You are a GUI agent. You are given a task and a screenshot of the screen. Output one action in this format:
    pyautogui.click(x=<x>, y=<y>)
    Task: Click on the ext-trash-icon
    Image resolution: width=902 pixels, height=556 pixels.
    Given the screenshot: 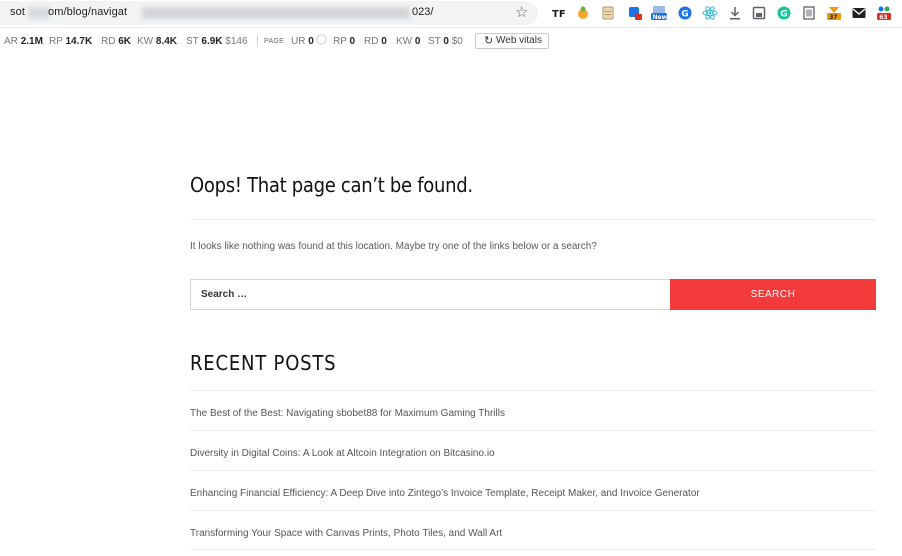 What is the action you would take?
    pyautogui.click(x=809, y=13)
    